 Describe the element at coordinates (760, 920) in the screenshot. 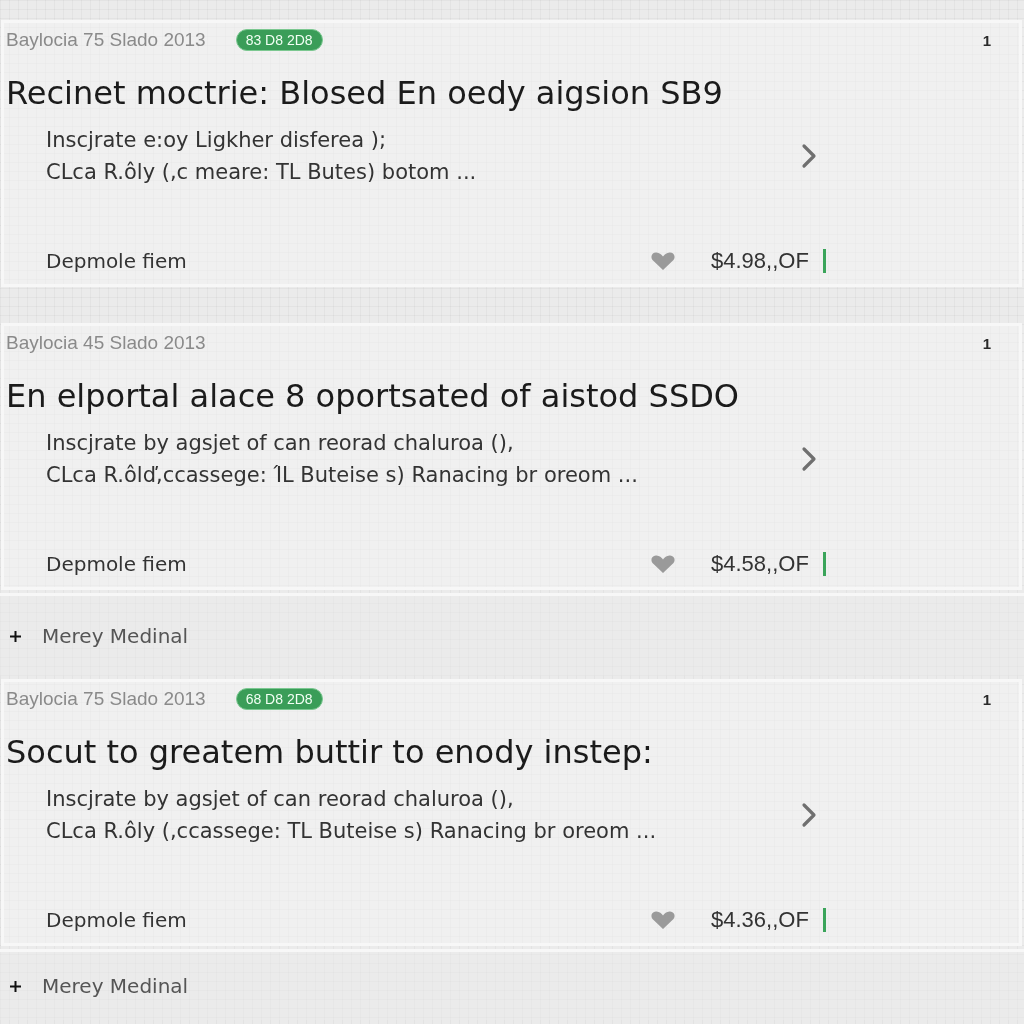

I see `price-label: $4.36,,OF` at that location.